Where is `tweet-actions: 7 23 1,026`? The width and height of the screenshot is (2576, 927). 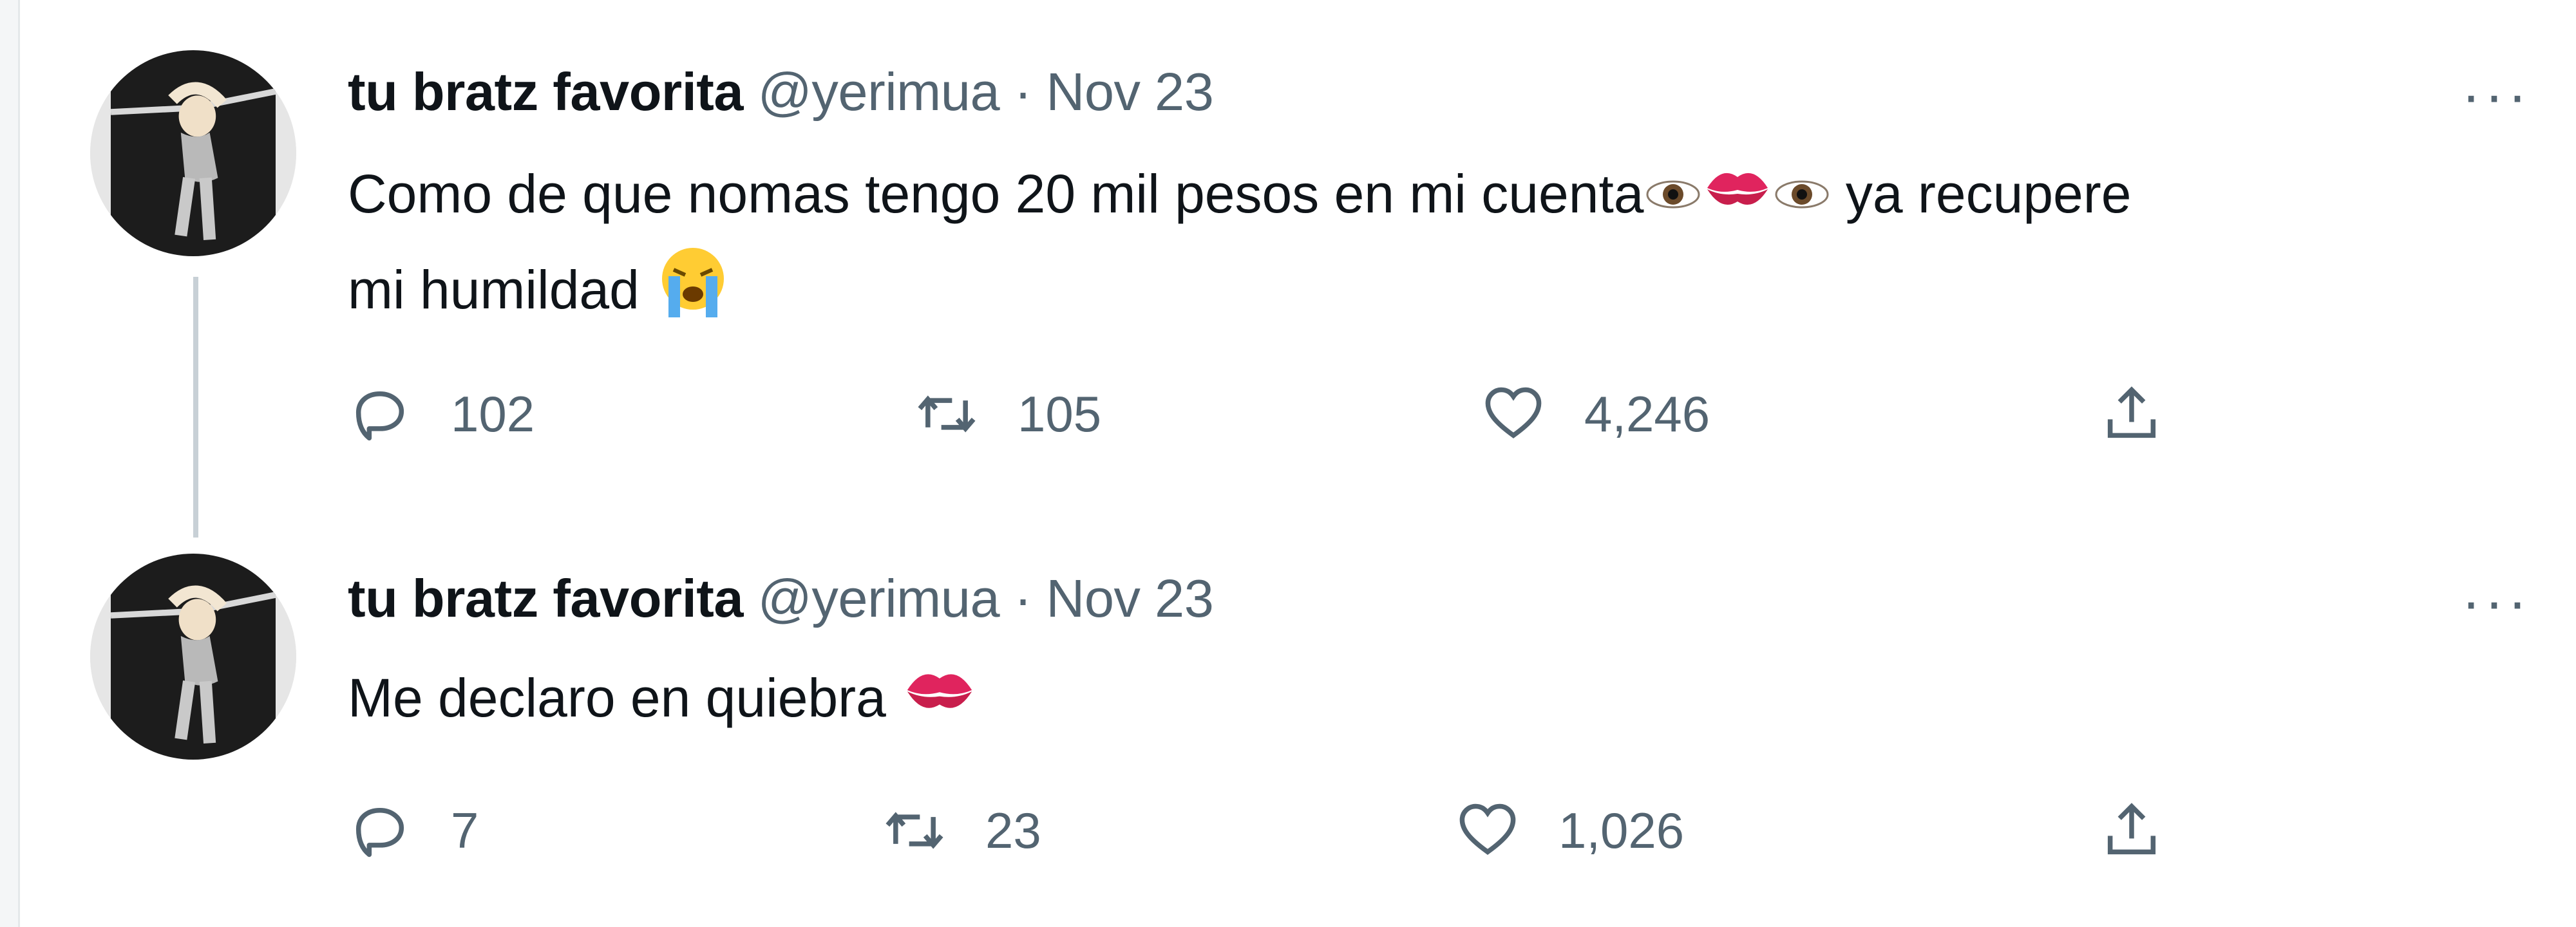 tweet-actions: 7 23 1,026 is located at coordinates (1426, 830).